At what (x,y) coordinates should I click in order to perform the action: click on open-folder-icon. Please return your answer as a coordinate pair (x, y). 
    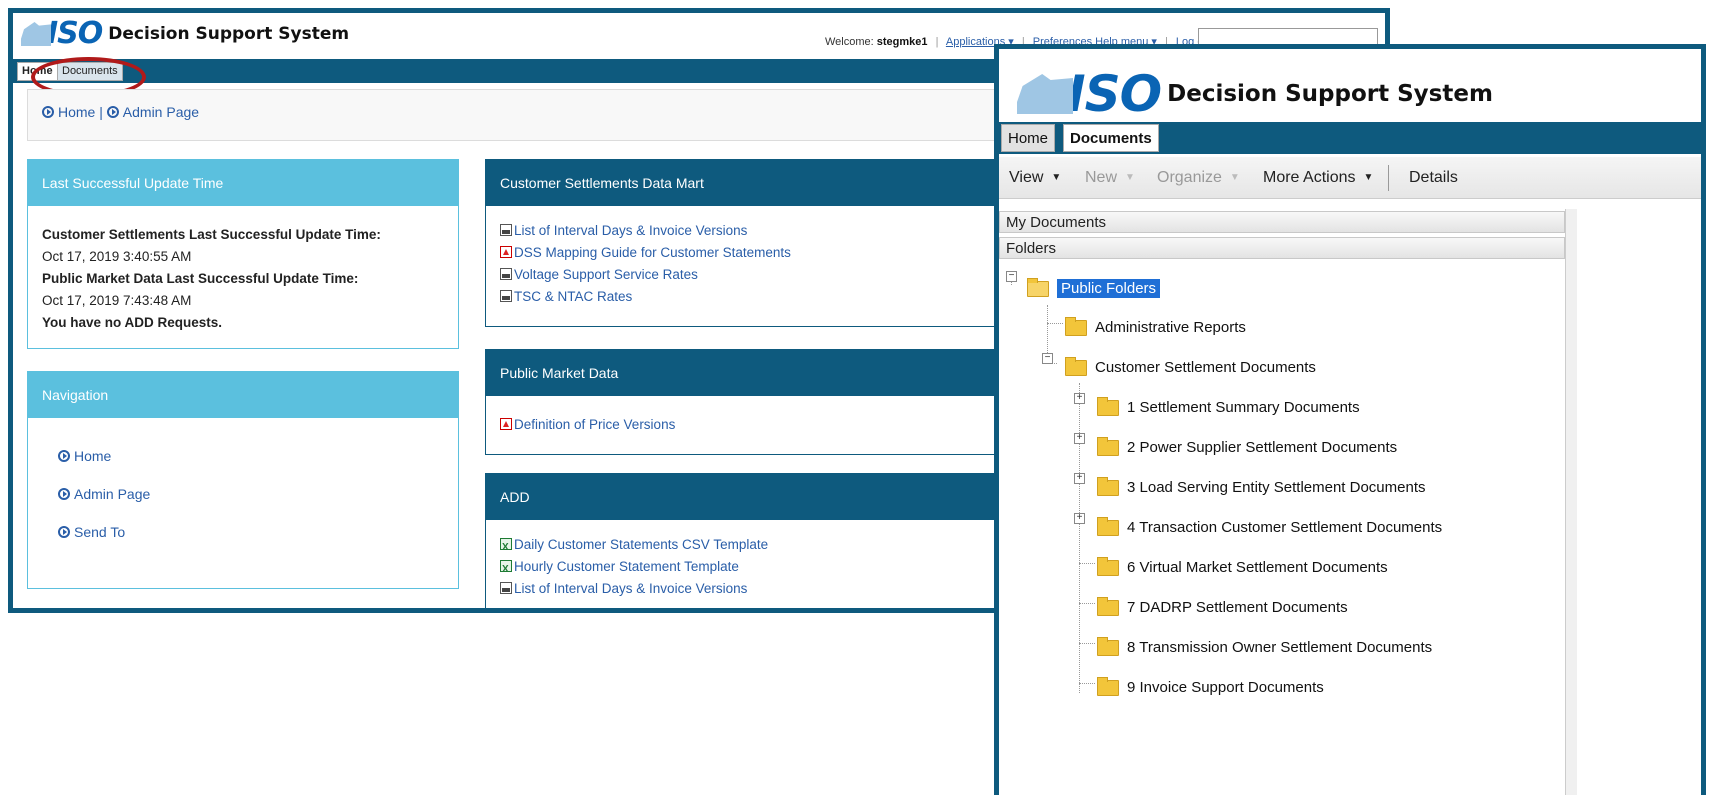
    Looking at the image, I should click on (1038, 287).